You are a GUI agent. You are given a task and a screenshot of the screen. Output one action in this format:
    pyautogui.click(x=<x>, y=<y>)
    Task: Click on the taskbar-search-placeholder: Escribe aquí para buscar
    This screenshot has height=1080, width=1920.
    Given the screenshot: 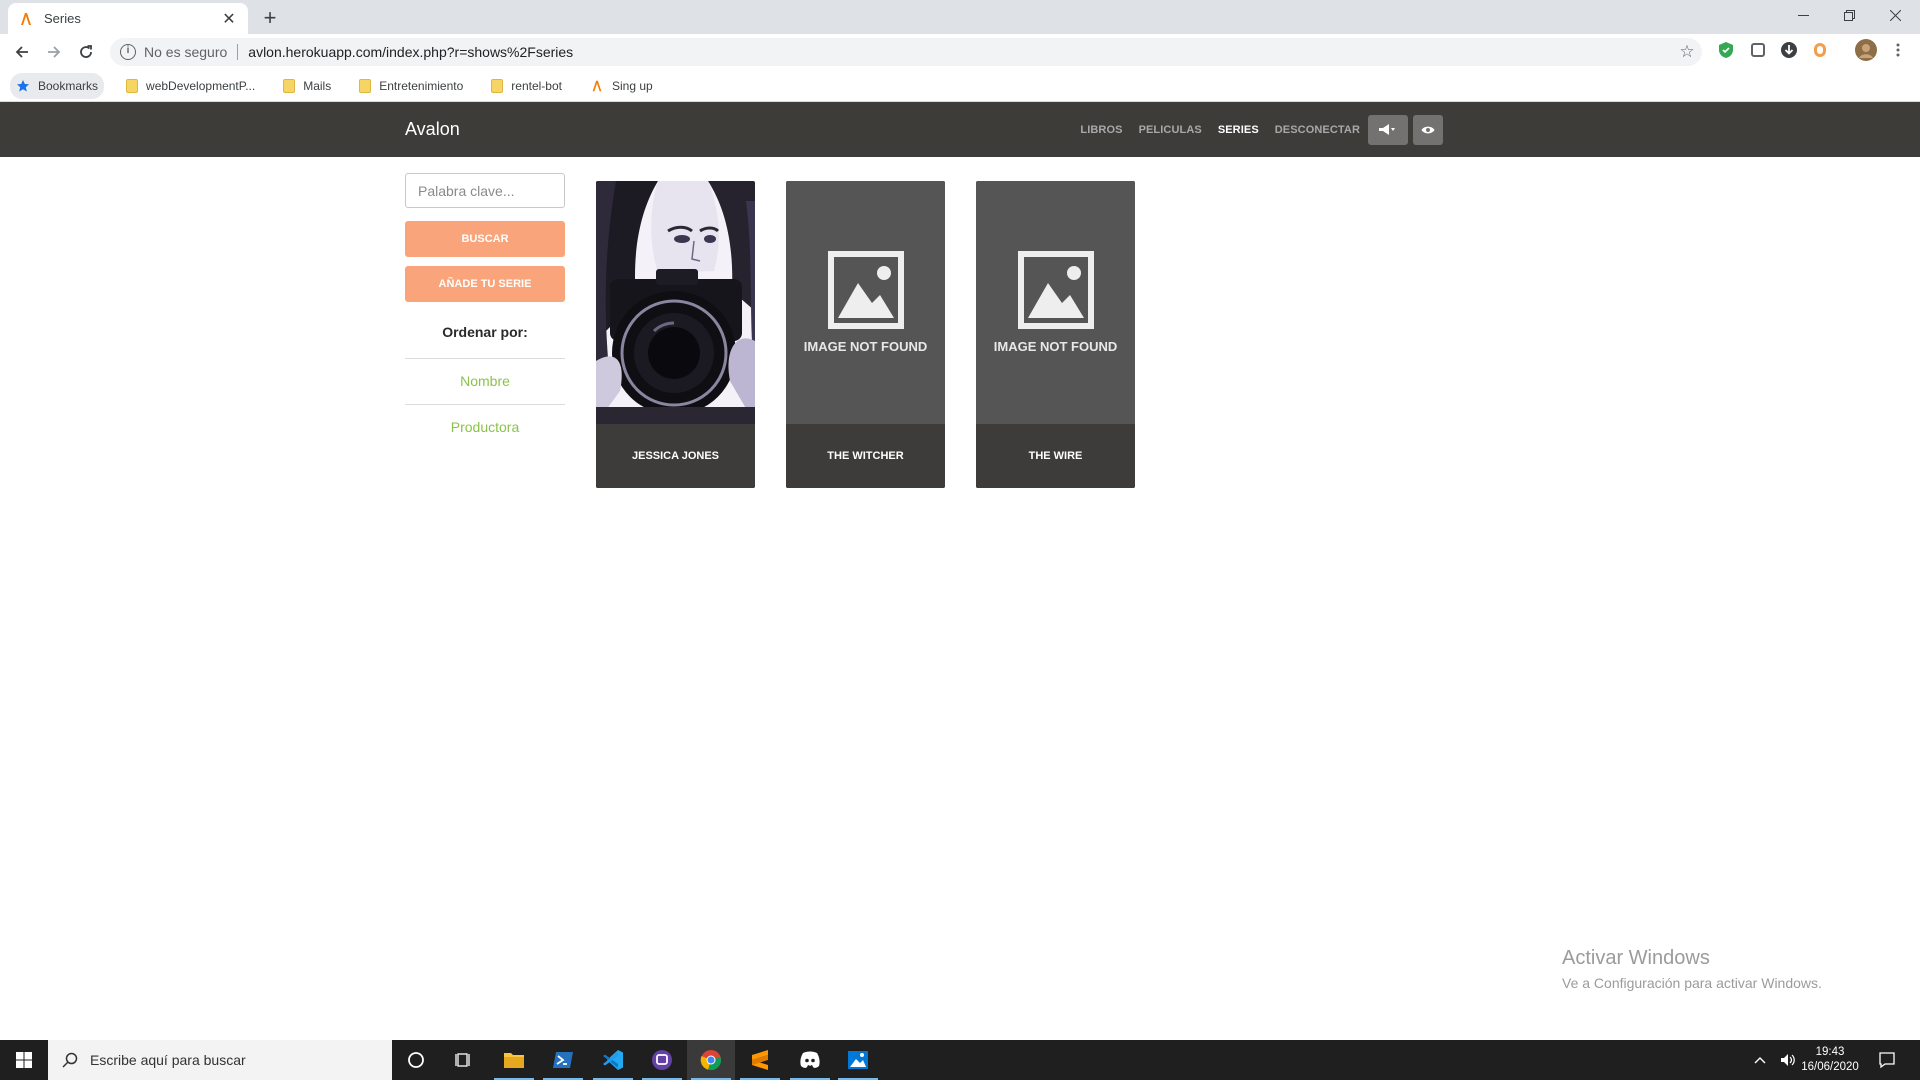 What is the action you would take?
    pyautogui.click(x=168, y=1060)
    